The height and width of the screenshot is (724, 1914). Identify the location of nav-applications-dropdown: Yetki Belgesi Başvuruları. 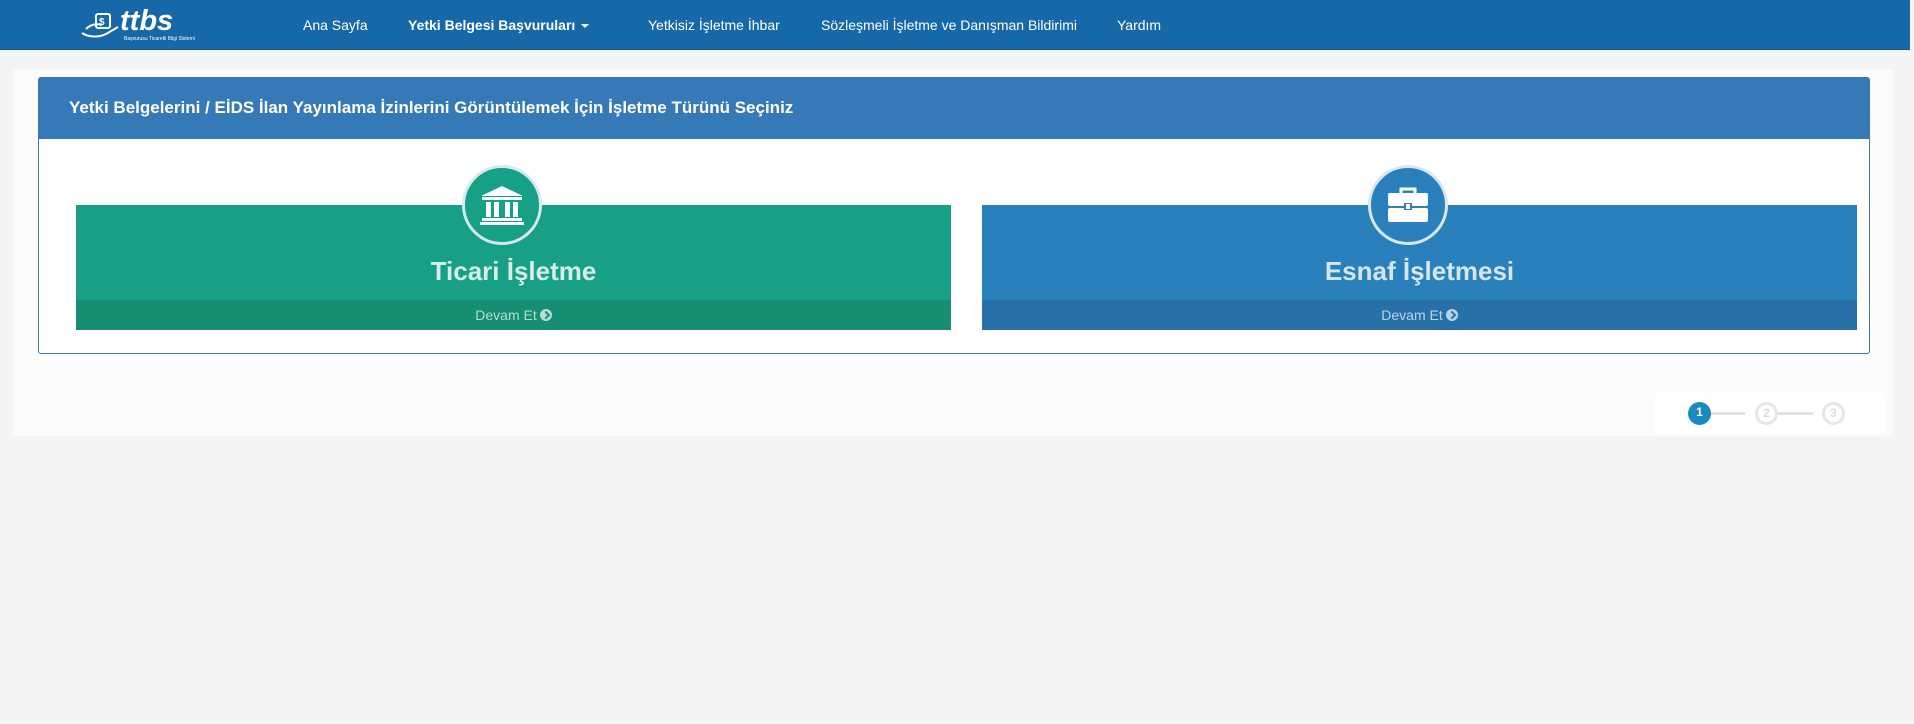
(499, 25).